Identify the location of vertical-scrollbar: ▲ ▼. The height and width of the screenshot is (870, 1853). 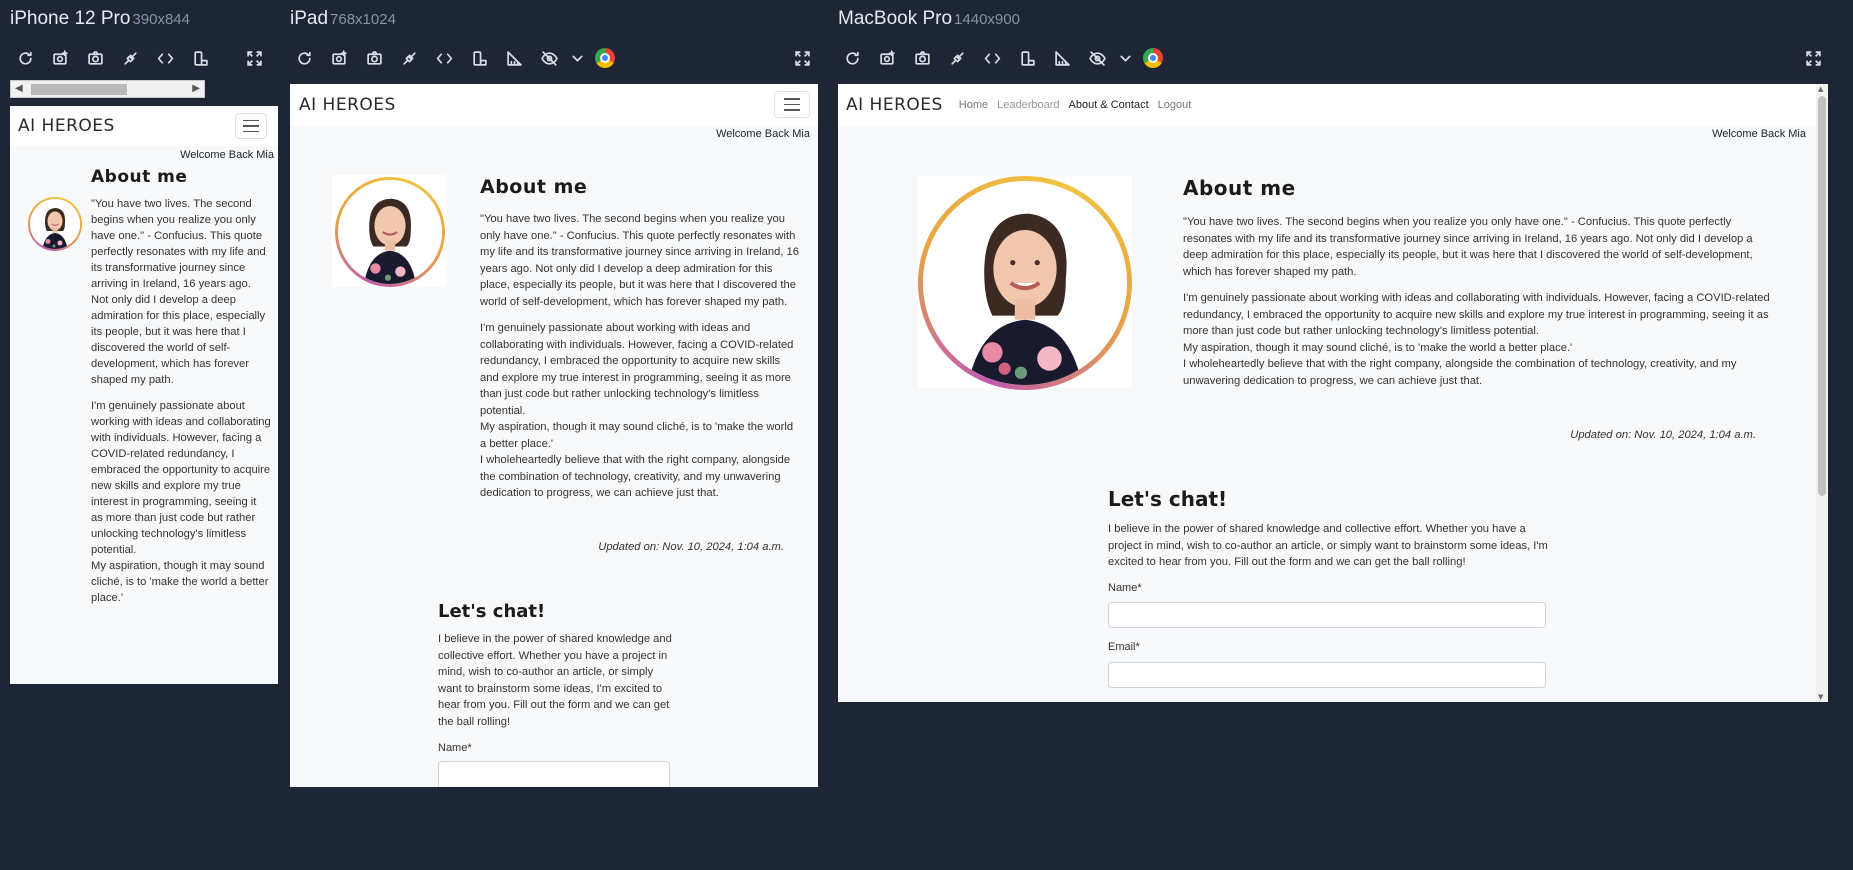
(1822, 393).